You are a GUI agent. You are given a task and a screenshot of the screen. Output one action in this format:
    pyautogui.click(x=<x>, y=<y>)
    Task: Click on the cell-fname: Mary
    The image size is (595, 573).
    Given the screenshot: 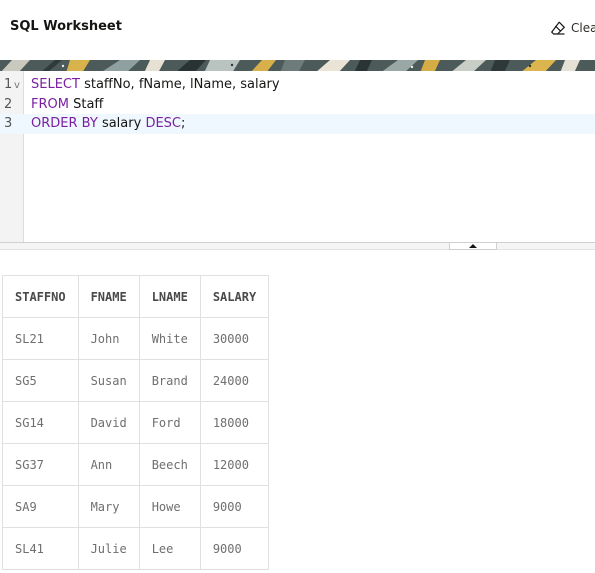 What is the action you would take?
    pyautogui.click(x=108, y=506)
    